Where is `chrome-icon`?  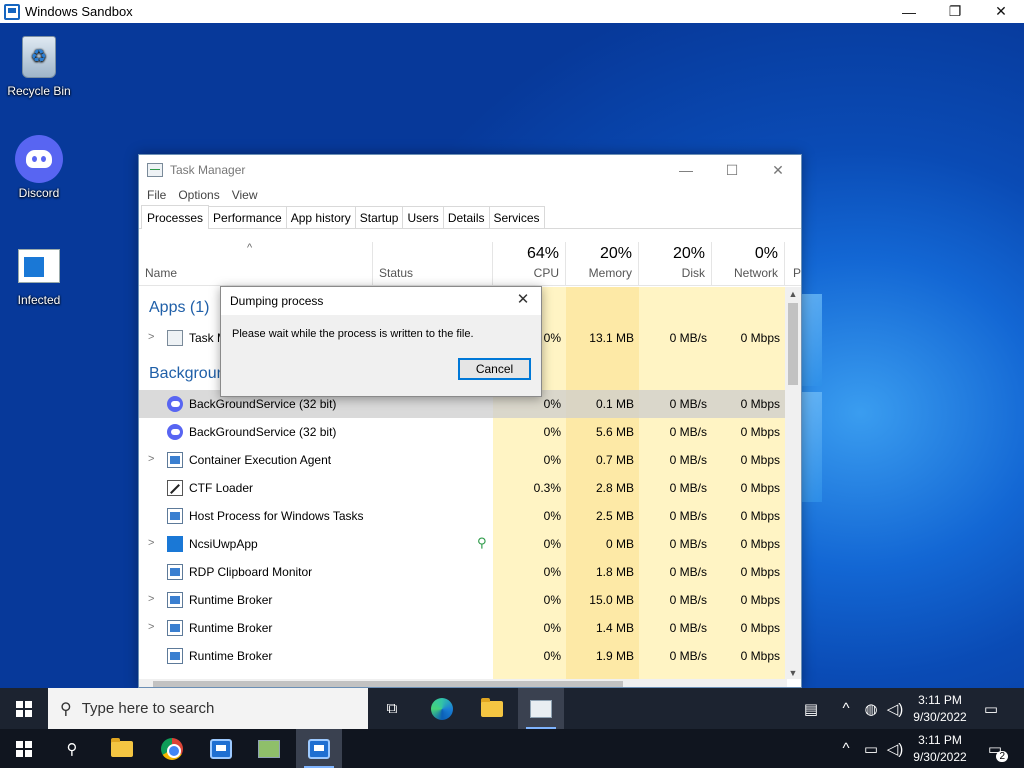
chrome-icon is located at coordinates (172, 748).